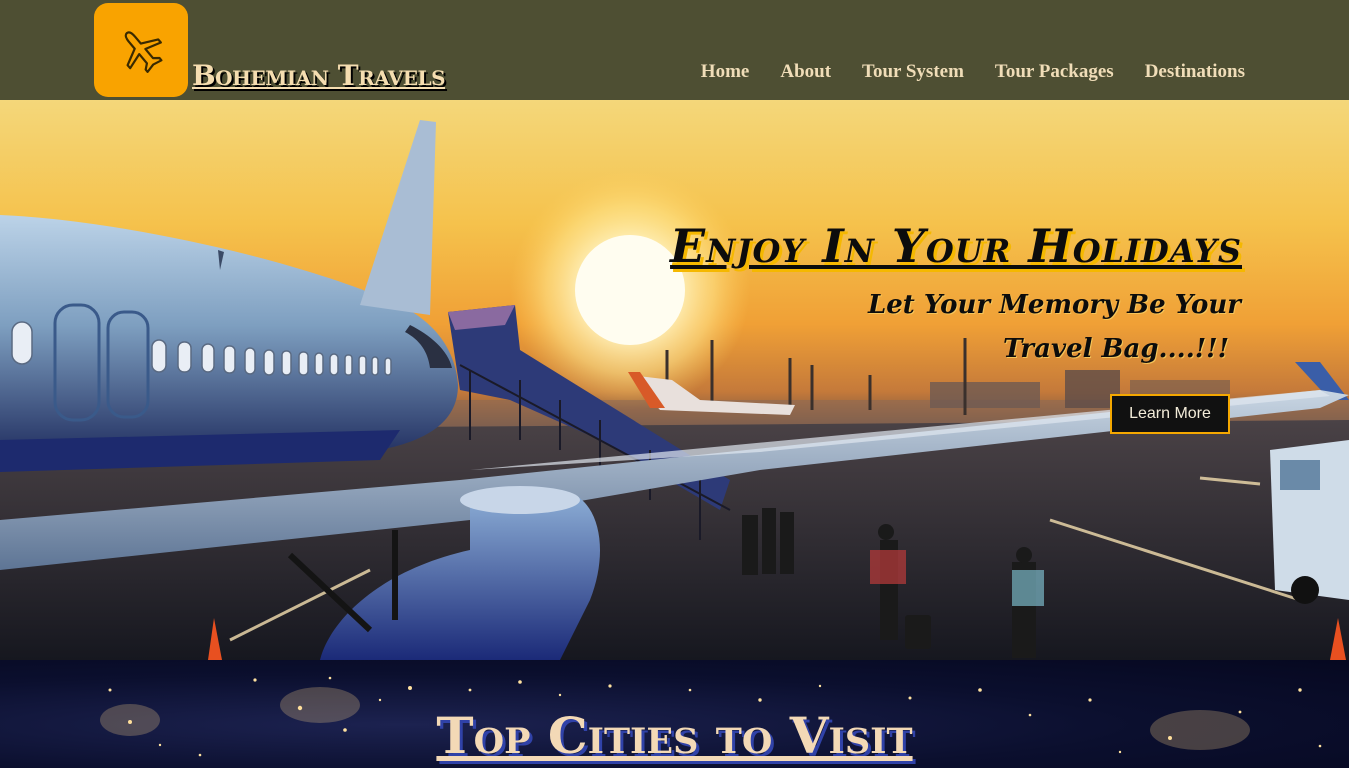 This screenshot has width=1349, height=768. What do you see at coordinates (956, 246) in the screenshot?
I see `hero-title: Enjoy In Your Holidays` at bounding box center [956, 246].